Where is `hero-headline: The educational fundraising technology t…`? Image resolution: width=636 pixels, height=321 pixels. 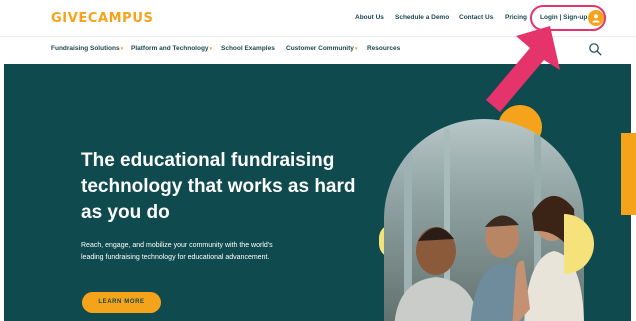 hero-headline: The educational fundraising technology t… is located at coordinates (218, 186).